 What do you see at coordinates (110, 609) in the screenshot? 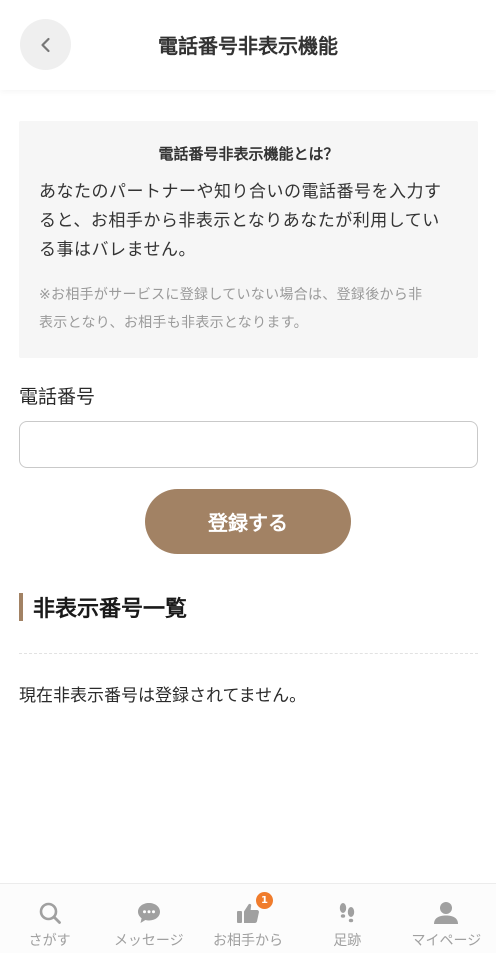
I see `section-title: 非表示番号一覧` at bounding box center [110, 609].